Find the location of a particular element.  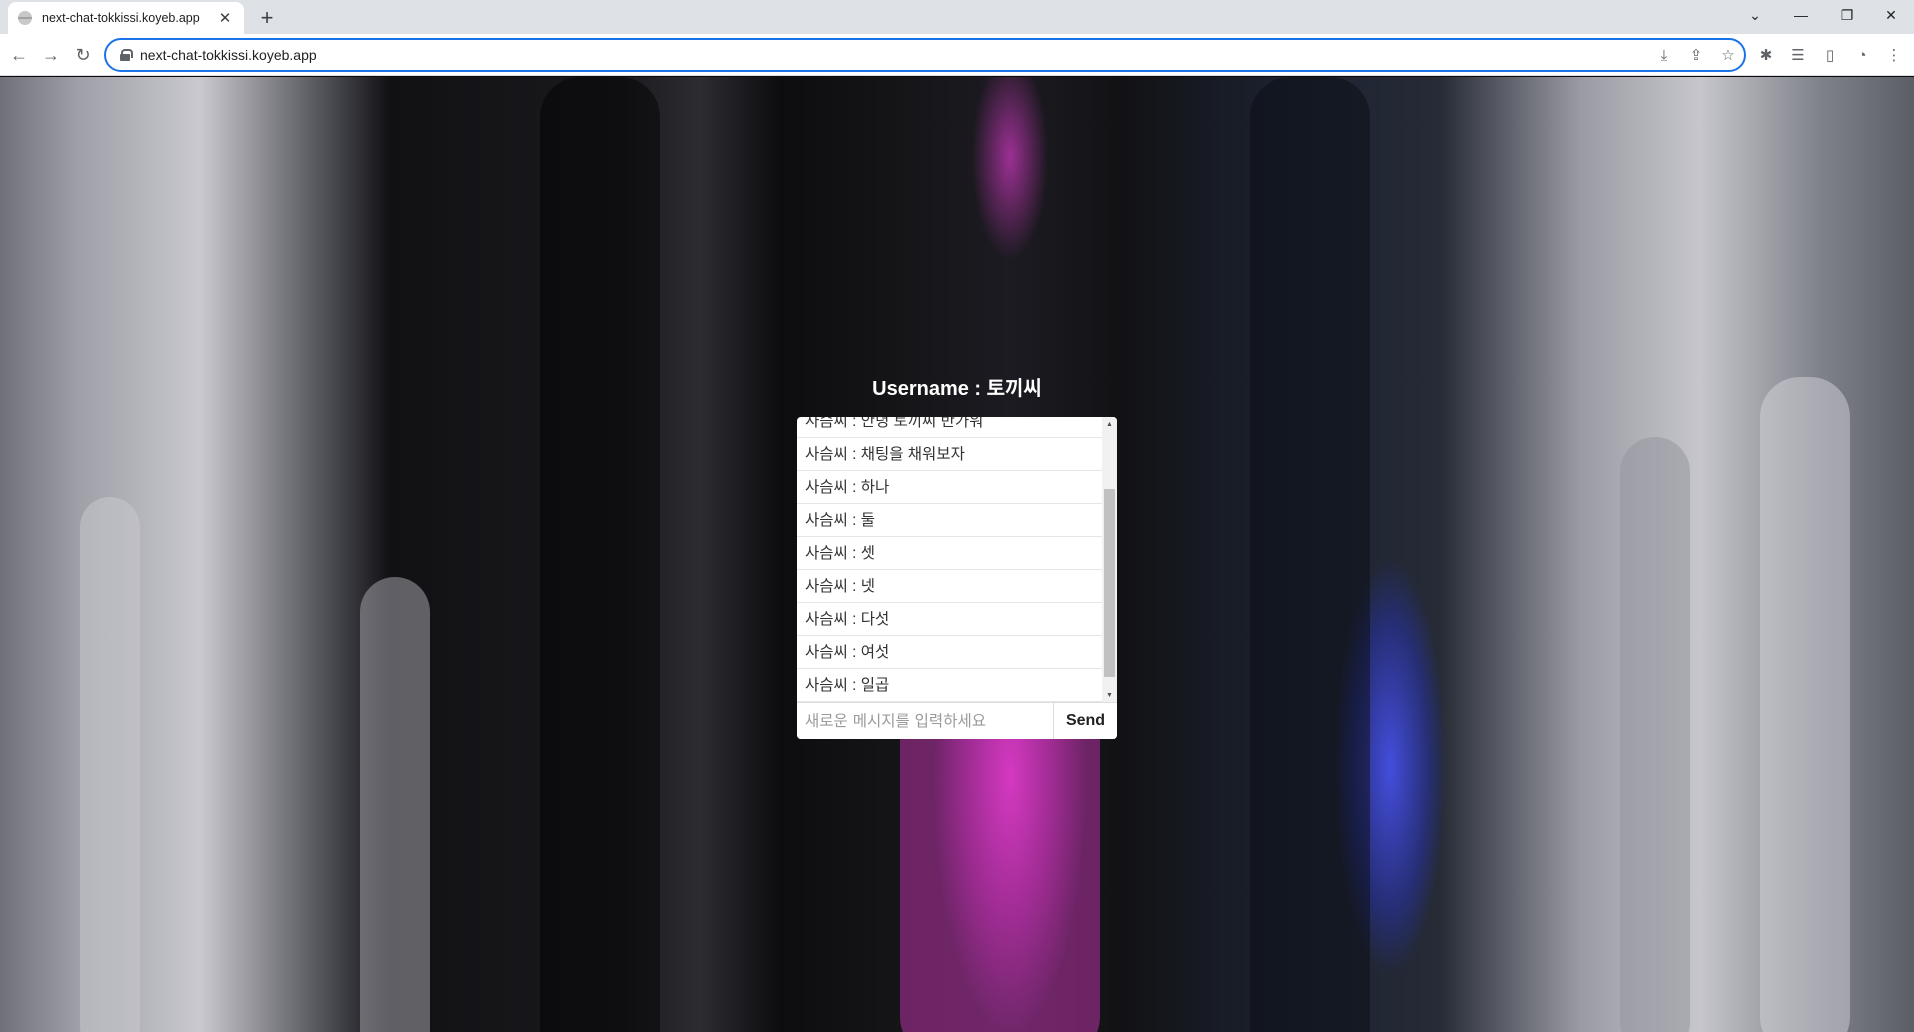

username-heading: Username : 토끼씨 is located at coordinates (957, 389).